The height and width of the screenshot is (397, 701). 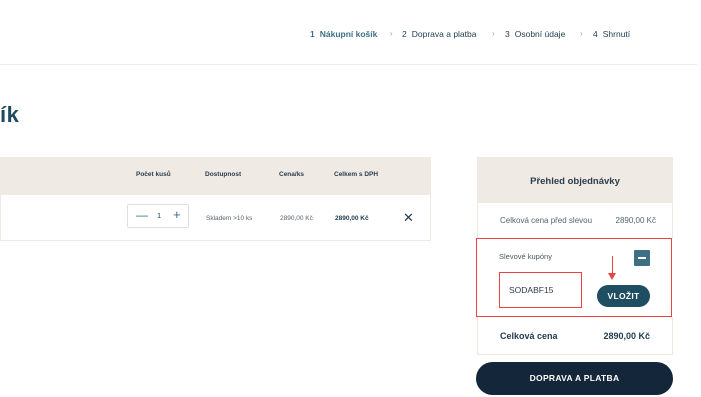 I want to click on order-summary-title: Přehled objednávky, so click(x=575, y=181).